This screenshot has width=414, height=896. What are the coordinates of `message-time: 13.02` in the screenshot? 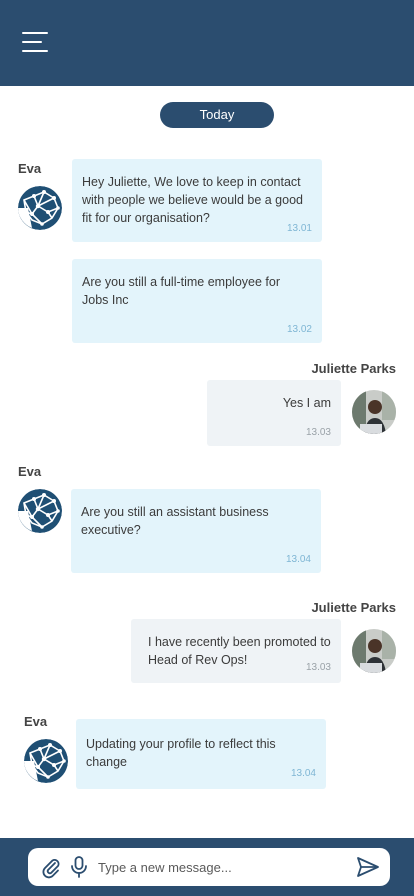 It's located at (299, 329).